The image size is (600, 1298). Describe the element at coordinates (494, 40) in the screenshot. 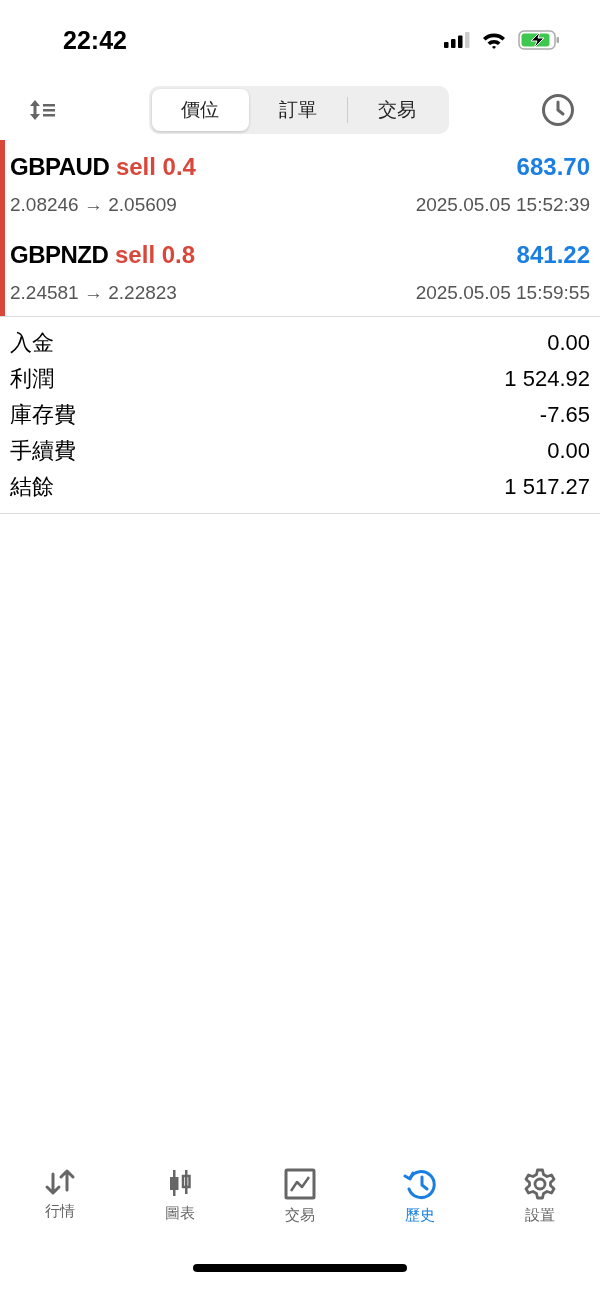

I see `wifi-icon` at that location.